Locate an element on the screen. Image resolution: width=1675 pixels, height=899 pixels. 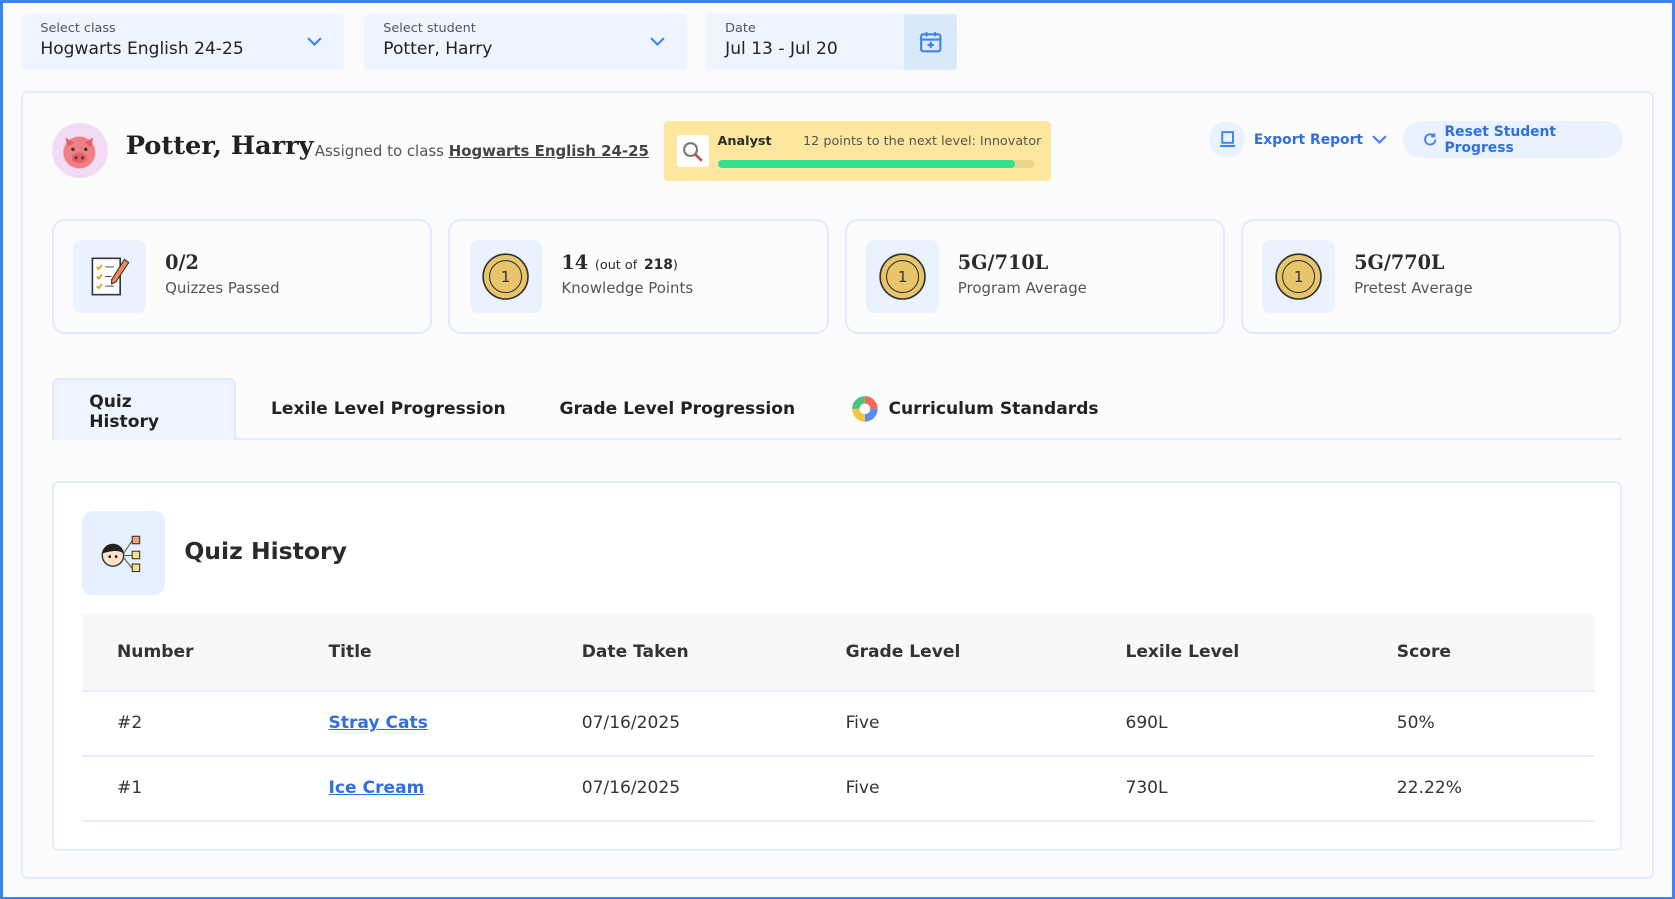
reset-progress-button: Reset Student Progress is located at coordinates (1513, 139).